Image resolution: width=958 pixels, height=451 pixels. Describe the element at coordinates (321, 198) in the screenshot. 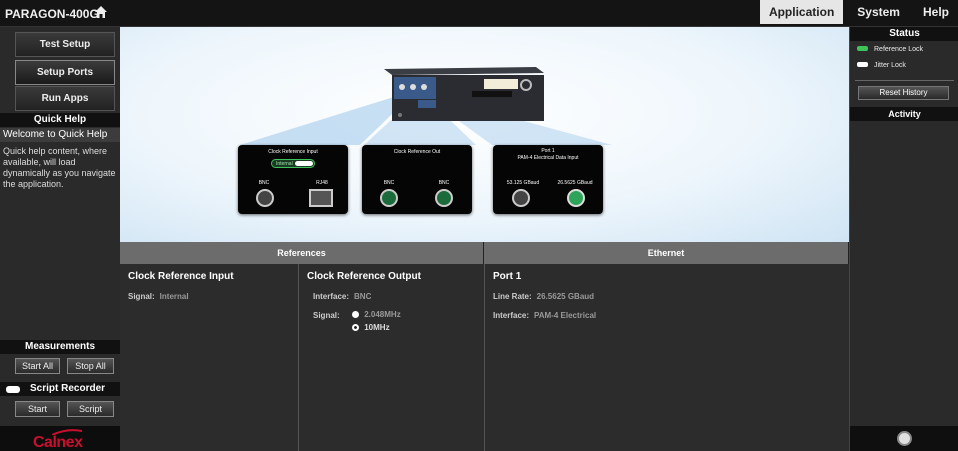

I see `rj48-port-icon` at that location.